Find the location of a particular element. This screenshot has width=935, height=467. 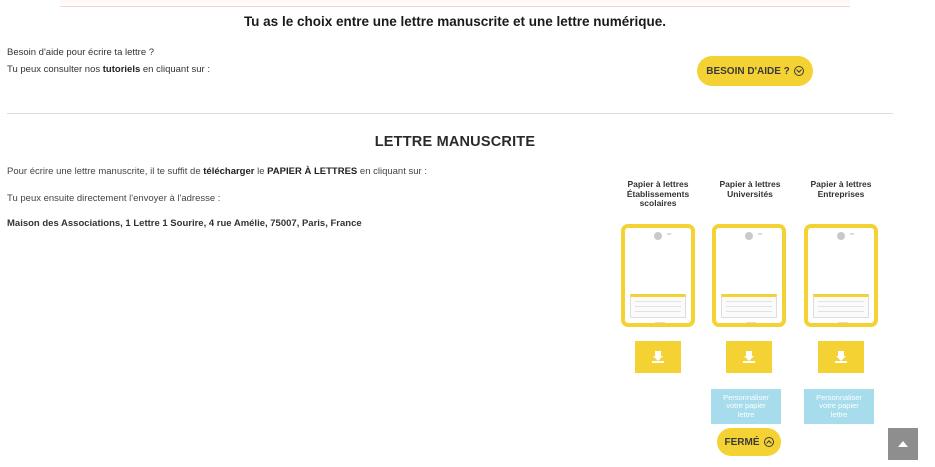

close-button: FERMÉ is located at coordinates (749, 442).